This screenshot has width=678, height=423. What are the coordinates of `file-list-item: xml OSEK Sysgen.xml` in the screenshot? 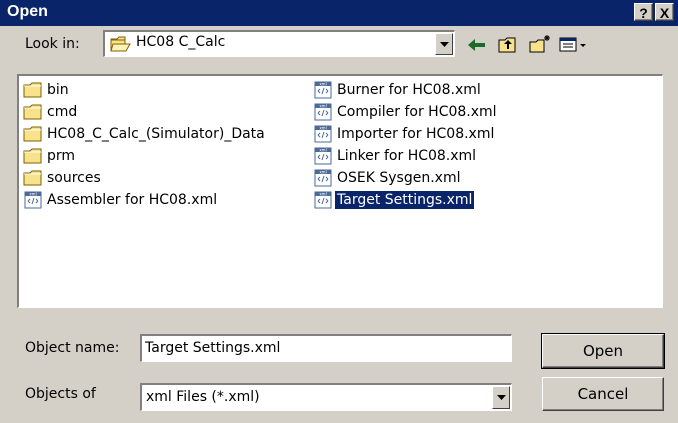 It's located at (387, 178).